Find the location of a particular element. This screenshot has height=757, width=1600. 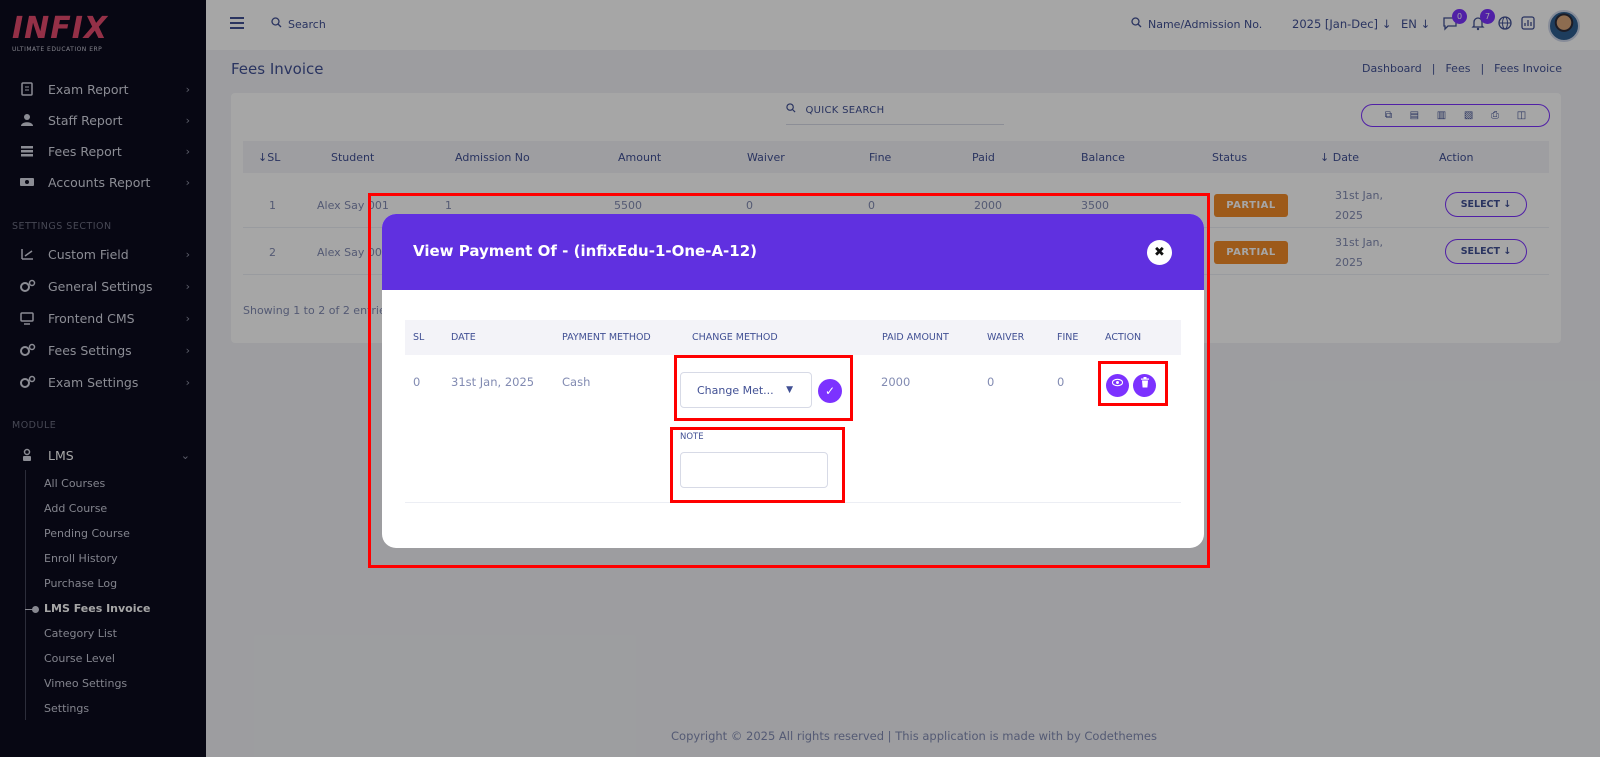

payment-cell-paid-amount: 2000 is located at coordinates (896, 382).